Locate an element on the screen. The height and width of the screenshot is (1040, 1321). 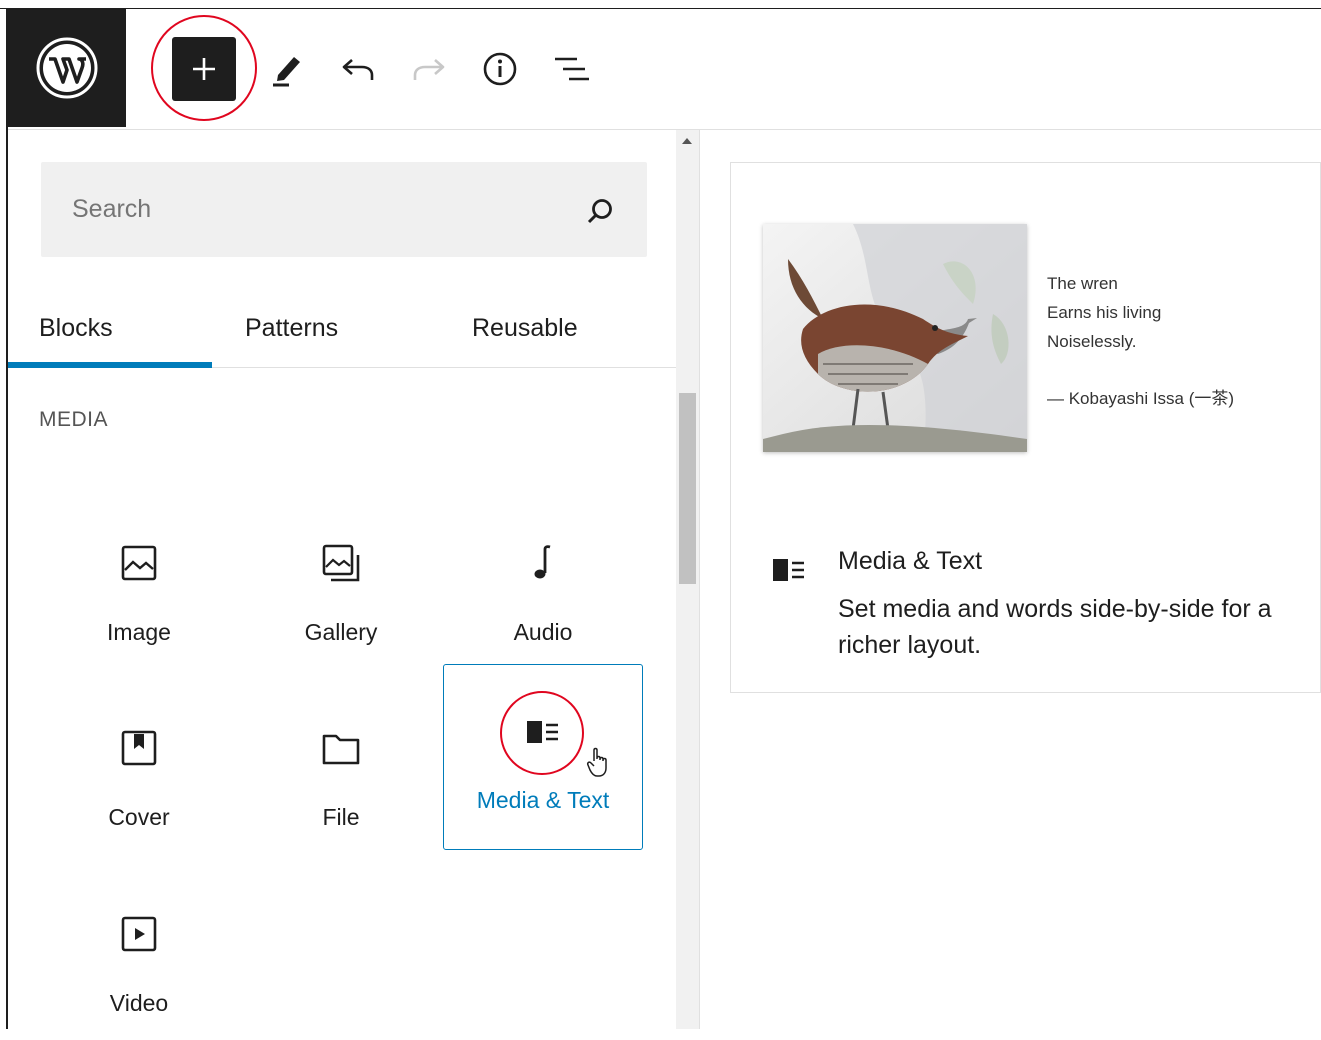
search-input is located at coordinates (301, 209).